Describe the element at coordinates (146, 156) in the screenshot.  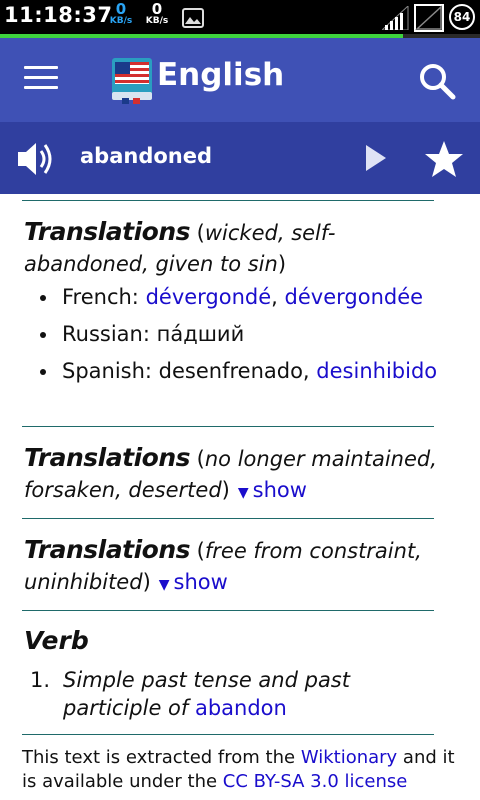
I see `headword: abandoned` at that location.